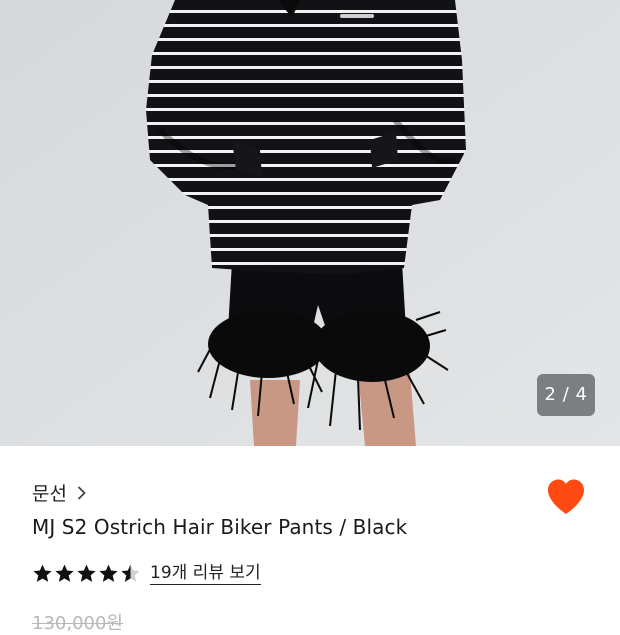 The width and height of the screenshot is (620, 635). I want to click on original-price: 130,000원, so click(77, 623).